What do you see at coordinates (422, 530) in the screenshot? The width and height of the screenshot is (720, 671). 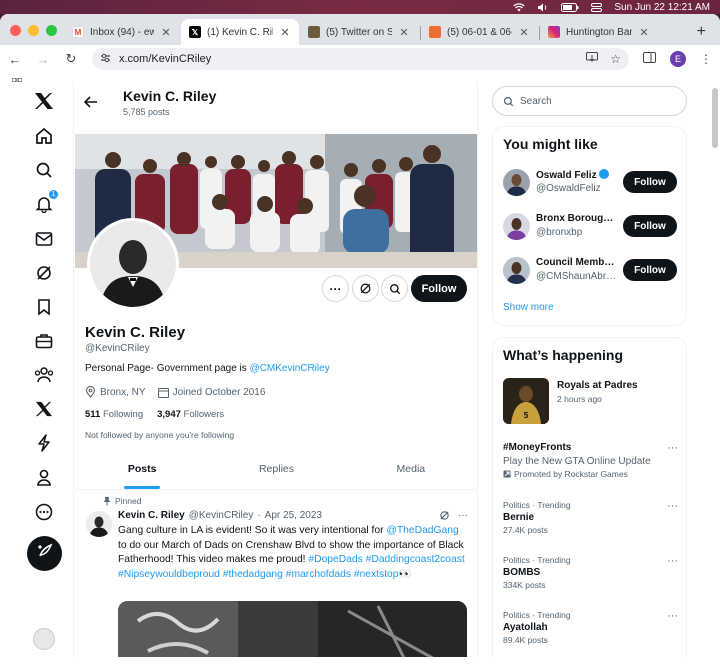 I see `tweet-mention-link: @TheDadGang` at bounding box center [422, 530].